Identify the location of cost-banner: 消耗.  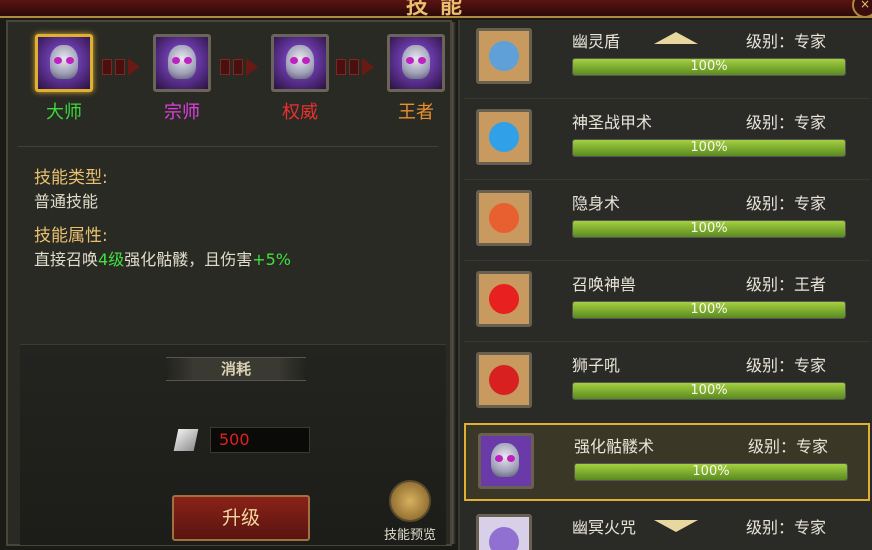
(236, 369).